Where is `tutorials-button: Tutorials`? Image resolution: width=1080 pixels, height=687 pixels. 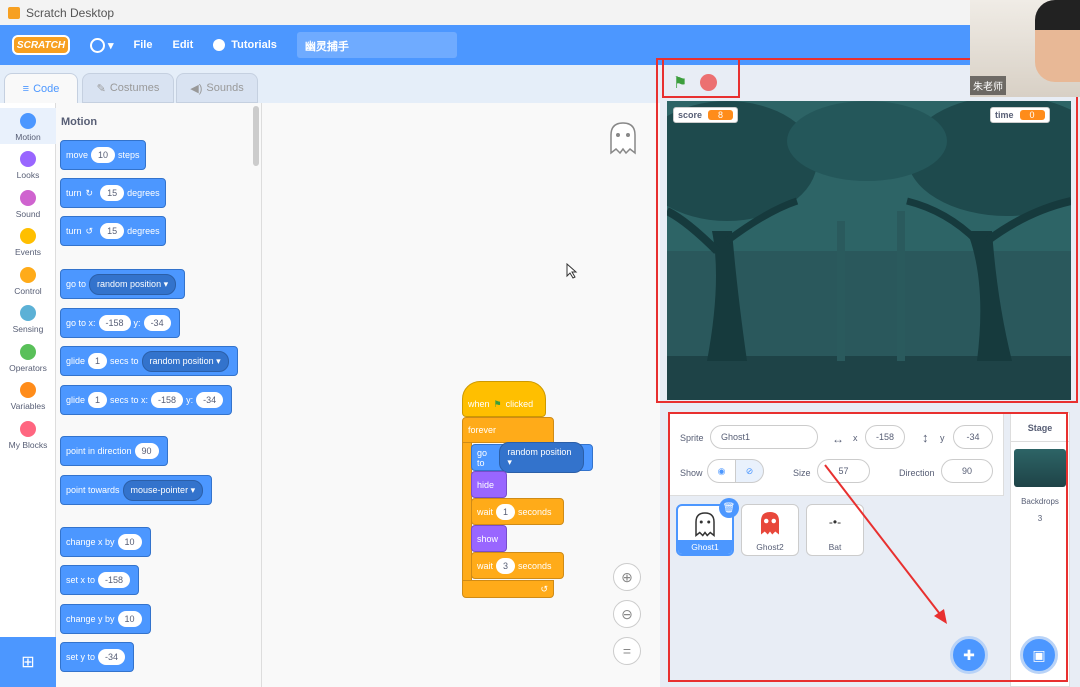
tutorials-button: Tutorials is located at coordinates (245, 45).